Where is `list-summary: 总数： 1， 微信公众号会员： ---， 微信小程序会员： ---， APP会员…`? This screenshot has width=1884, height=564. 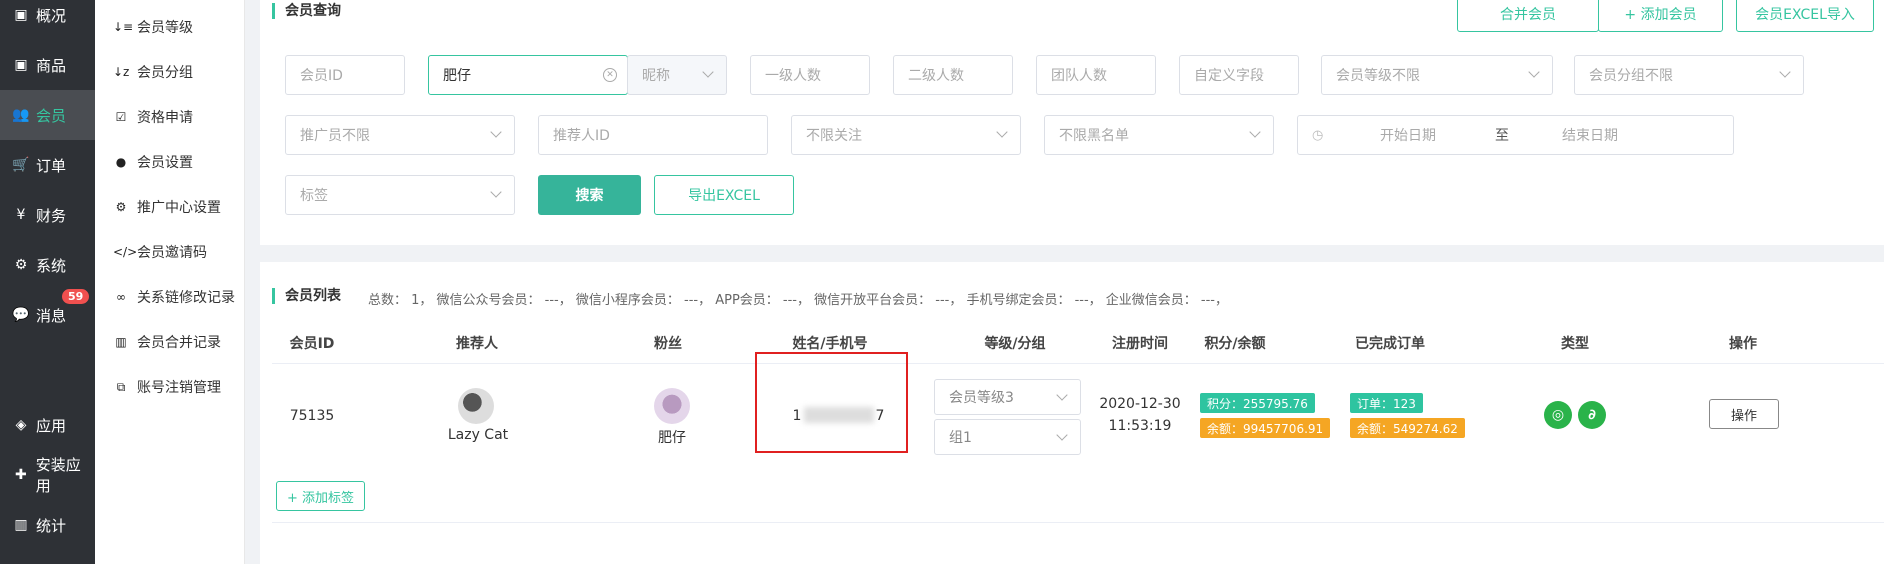 list-summary: 总数： 1， 微信公众号会员： ---， 微信小程序会员： ---， APP会员… is located at coordinates (798, 300).